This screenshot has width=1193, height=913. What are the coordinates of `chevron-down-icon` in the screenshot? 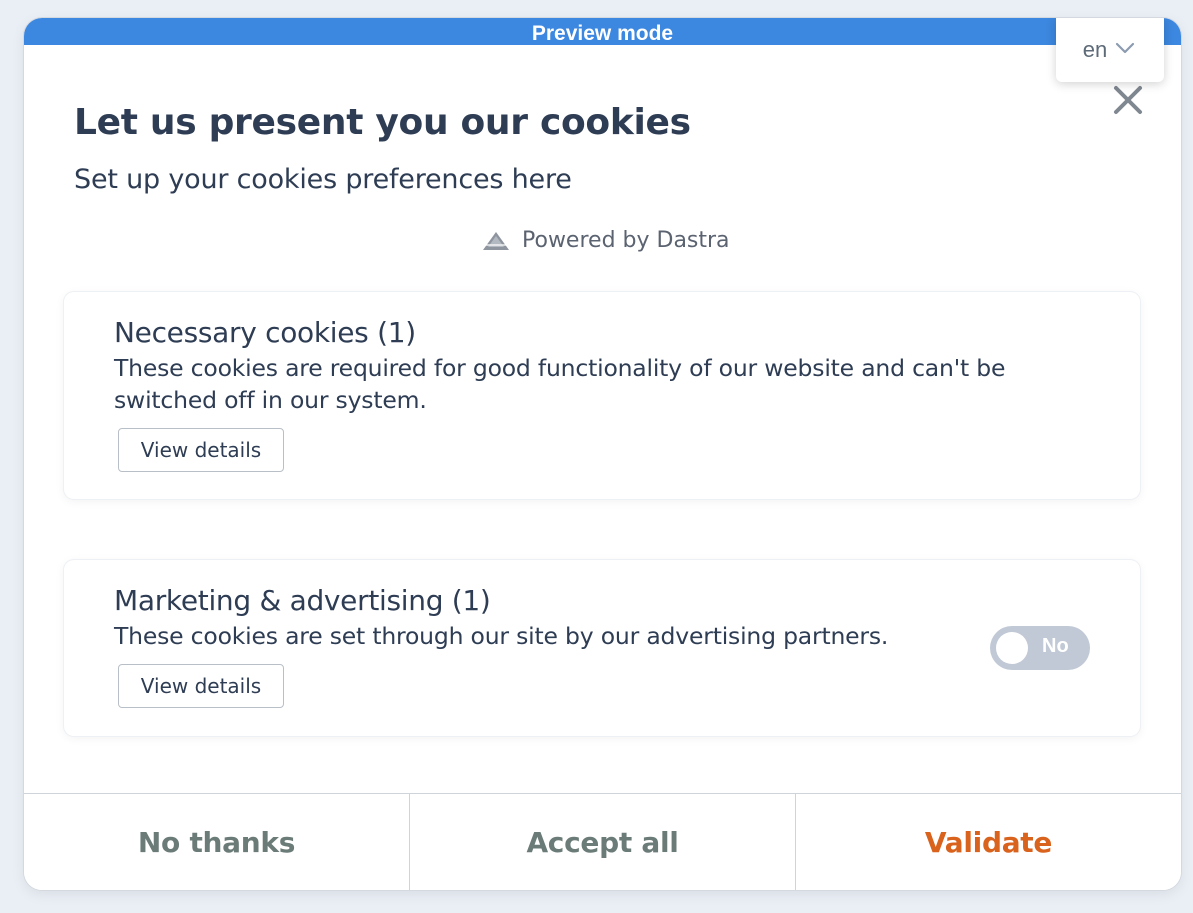 It's located at (1125, 48).